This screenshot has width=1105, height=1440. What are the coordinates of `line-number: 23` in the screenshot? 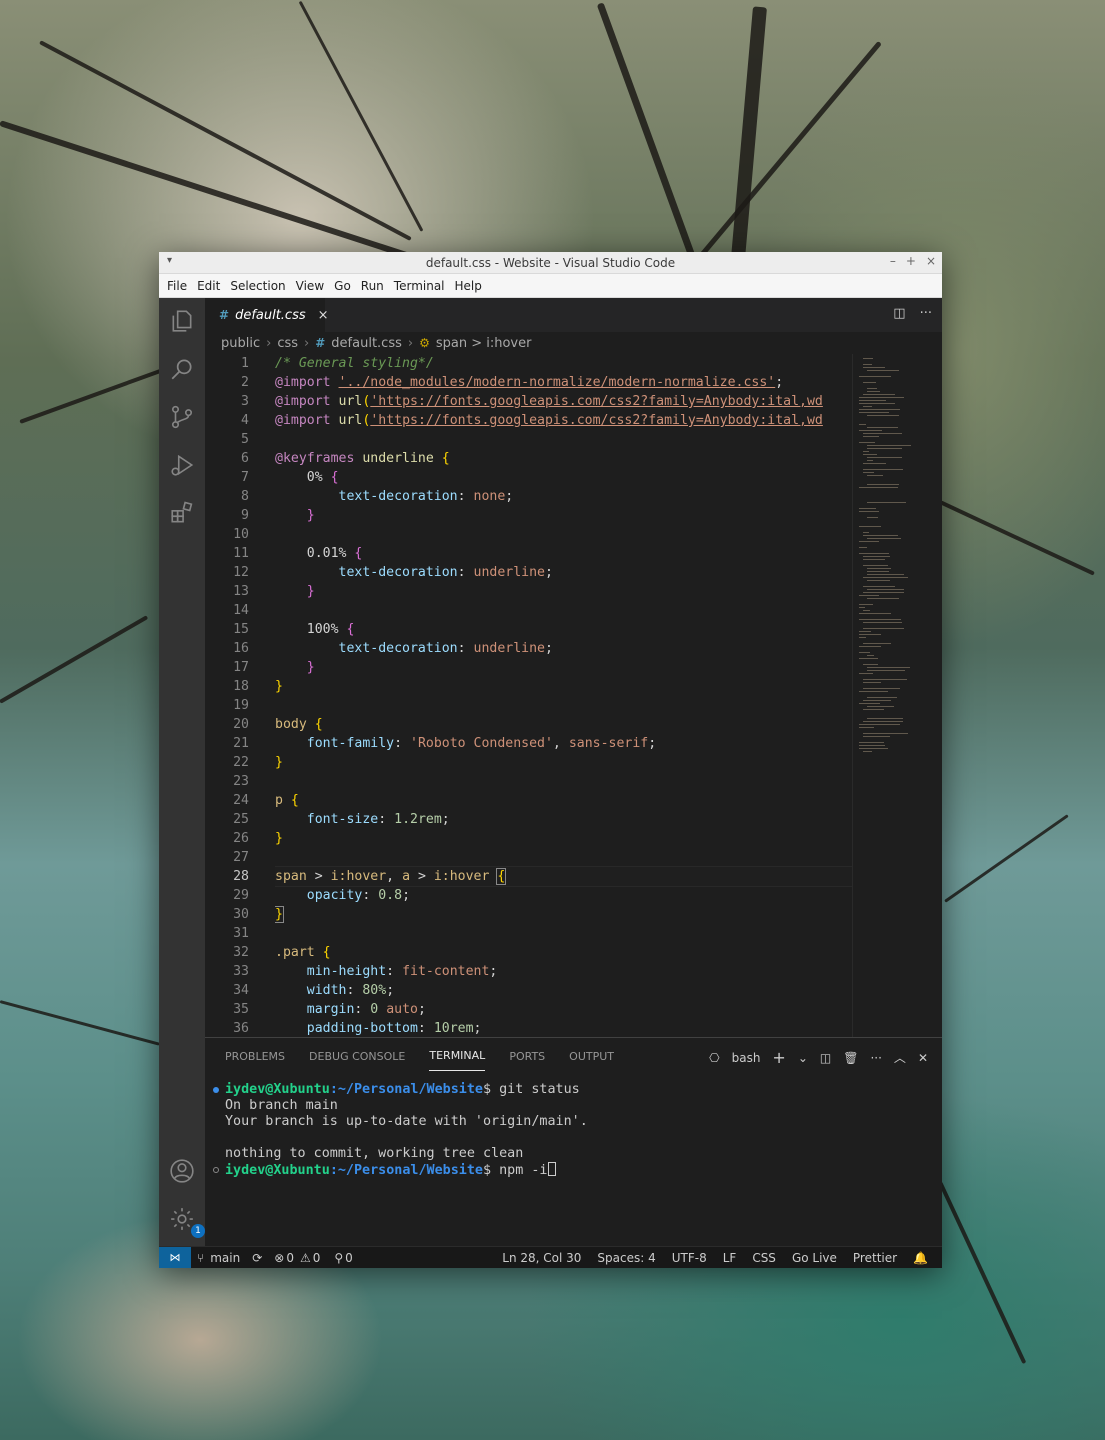 It's located at (241, 781).